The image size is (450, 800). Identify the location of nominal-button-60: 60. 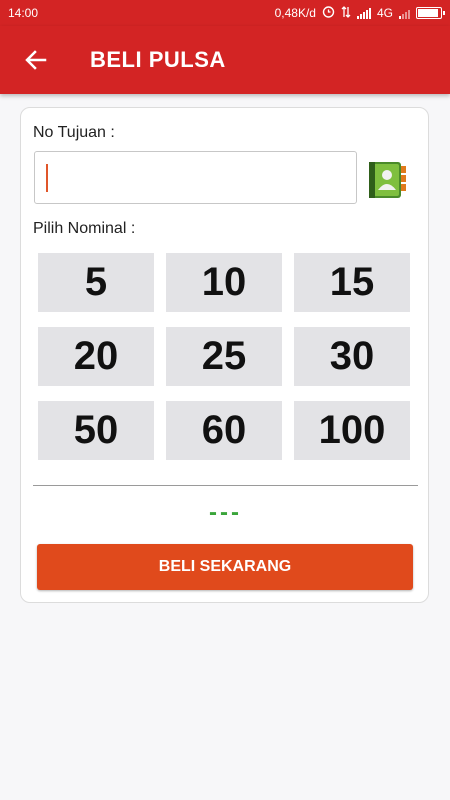
(224, 430).